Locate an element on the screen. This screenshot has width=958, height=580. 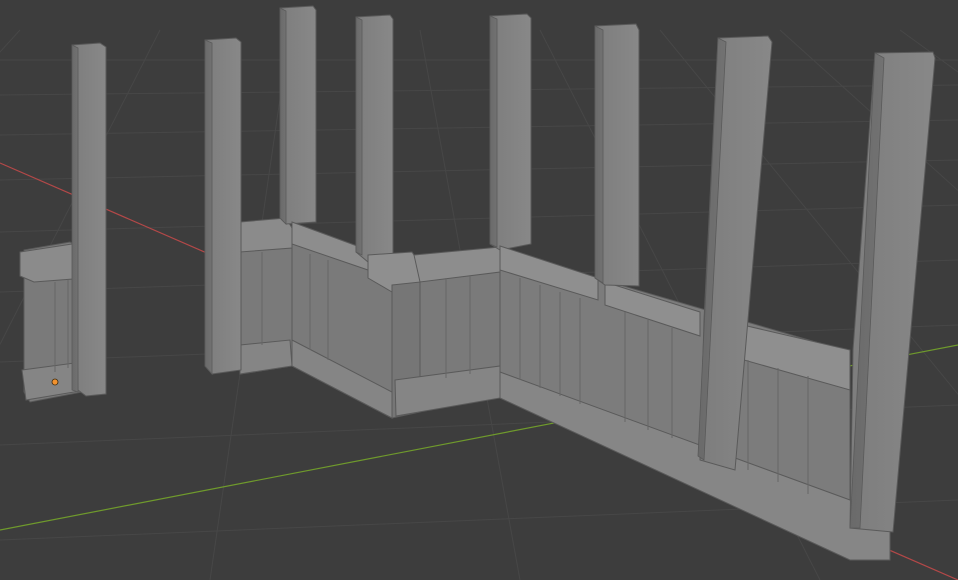
fence-segment-left is located at coordinates (63, 222).